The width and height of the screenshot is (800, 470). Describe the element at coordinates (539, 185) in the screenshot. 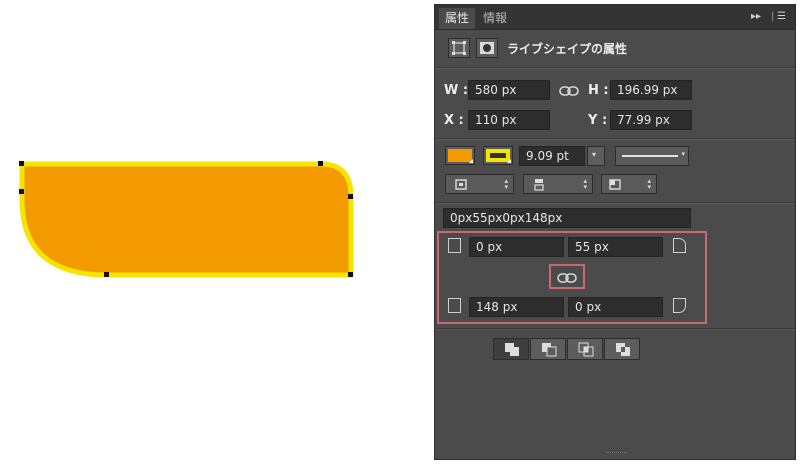

I see `stroke-caps-icon` at that location.